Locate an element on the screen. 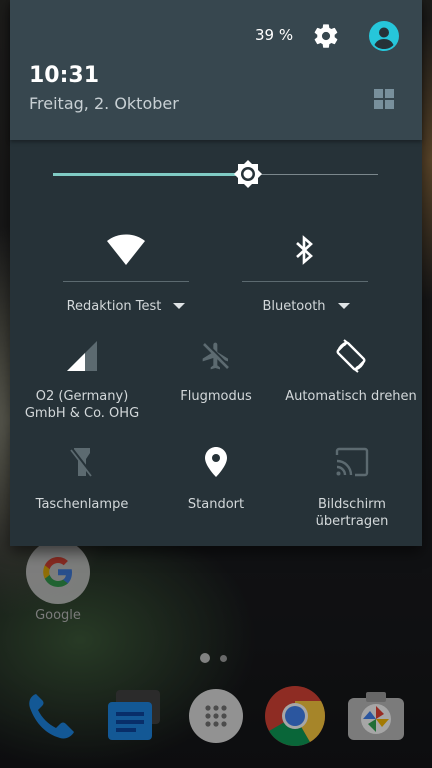 The width and height of the screenshot is (432, 768). user-account-button is located at coordinates (384, 36).